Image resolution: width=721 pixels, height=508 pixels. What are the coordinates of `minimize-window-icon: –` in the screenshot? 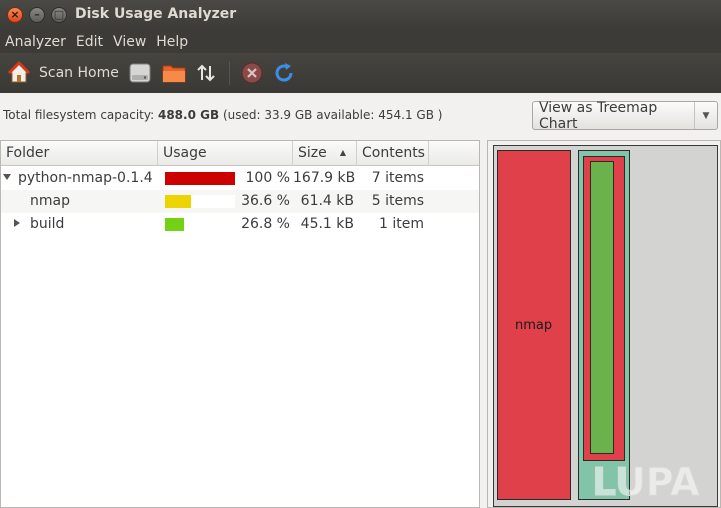 It's located at (37, 15).